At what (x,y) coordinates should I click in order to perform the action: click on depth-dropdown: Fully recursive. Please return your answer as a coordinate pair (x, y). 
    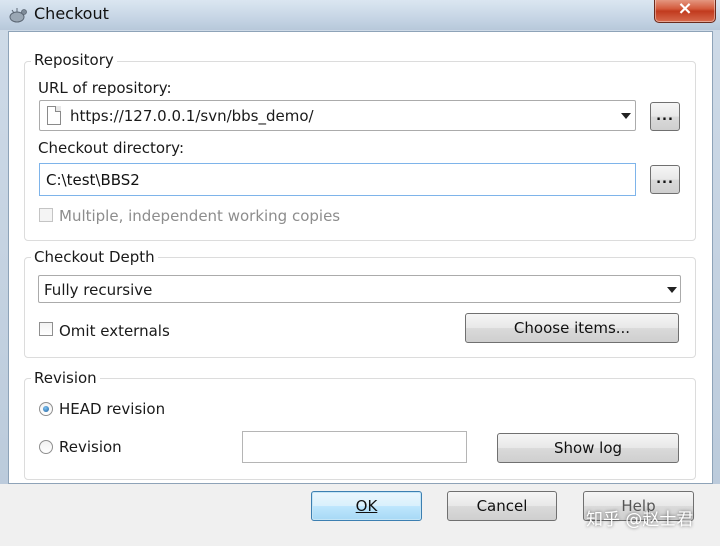
    Looking at the image, I should click on (359, 289).